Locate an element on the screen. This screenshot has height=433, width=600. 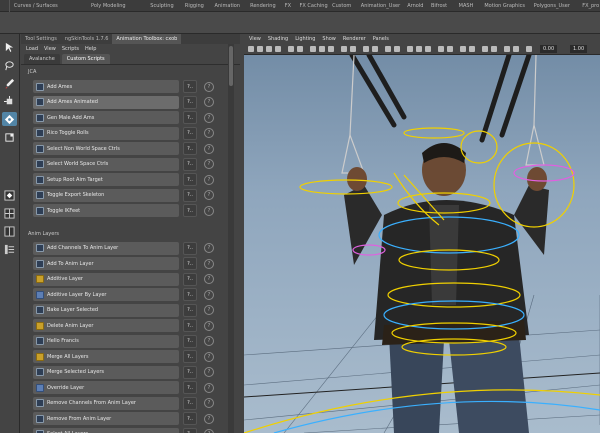
subtab-custom-scripts: Custom Scripts is located at coordinates (85, 59).